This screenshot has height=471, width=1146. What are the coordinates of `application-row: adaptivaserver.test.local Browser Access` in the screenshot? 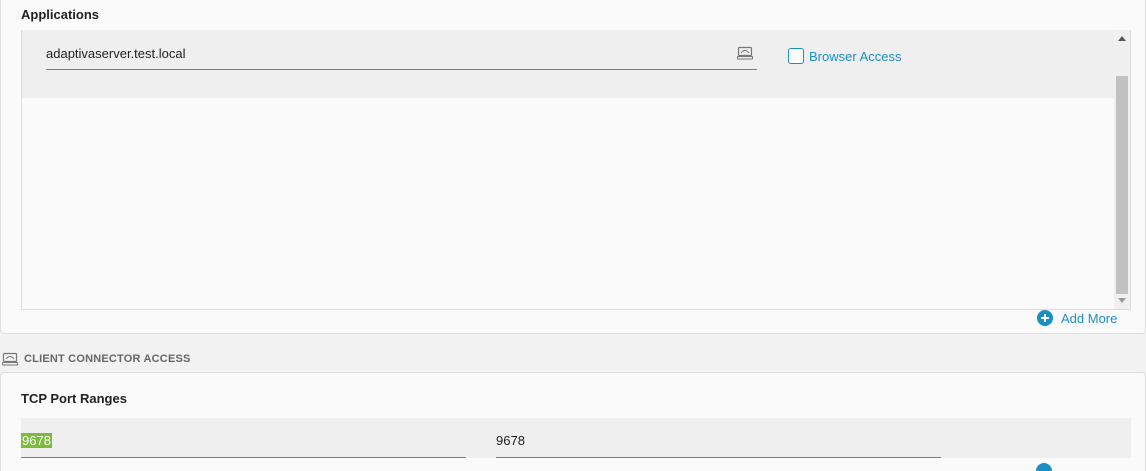 It's located at (568, 64).